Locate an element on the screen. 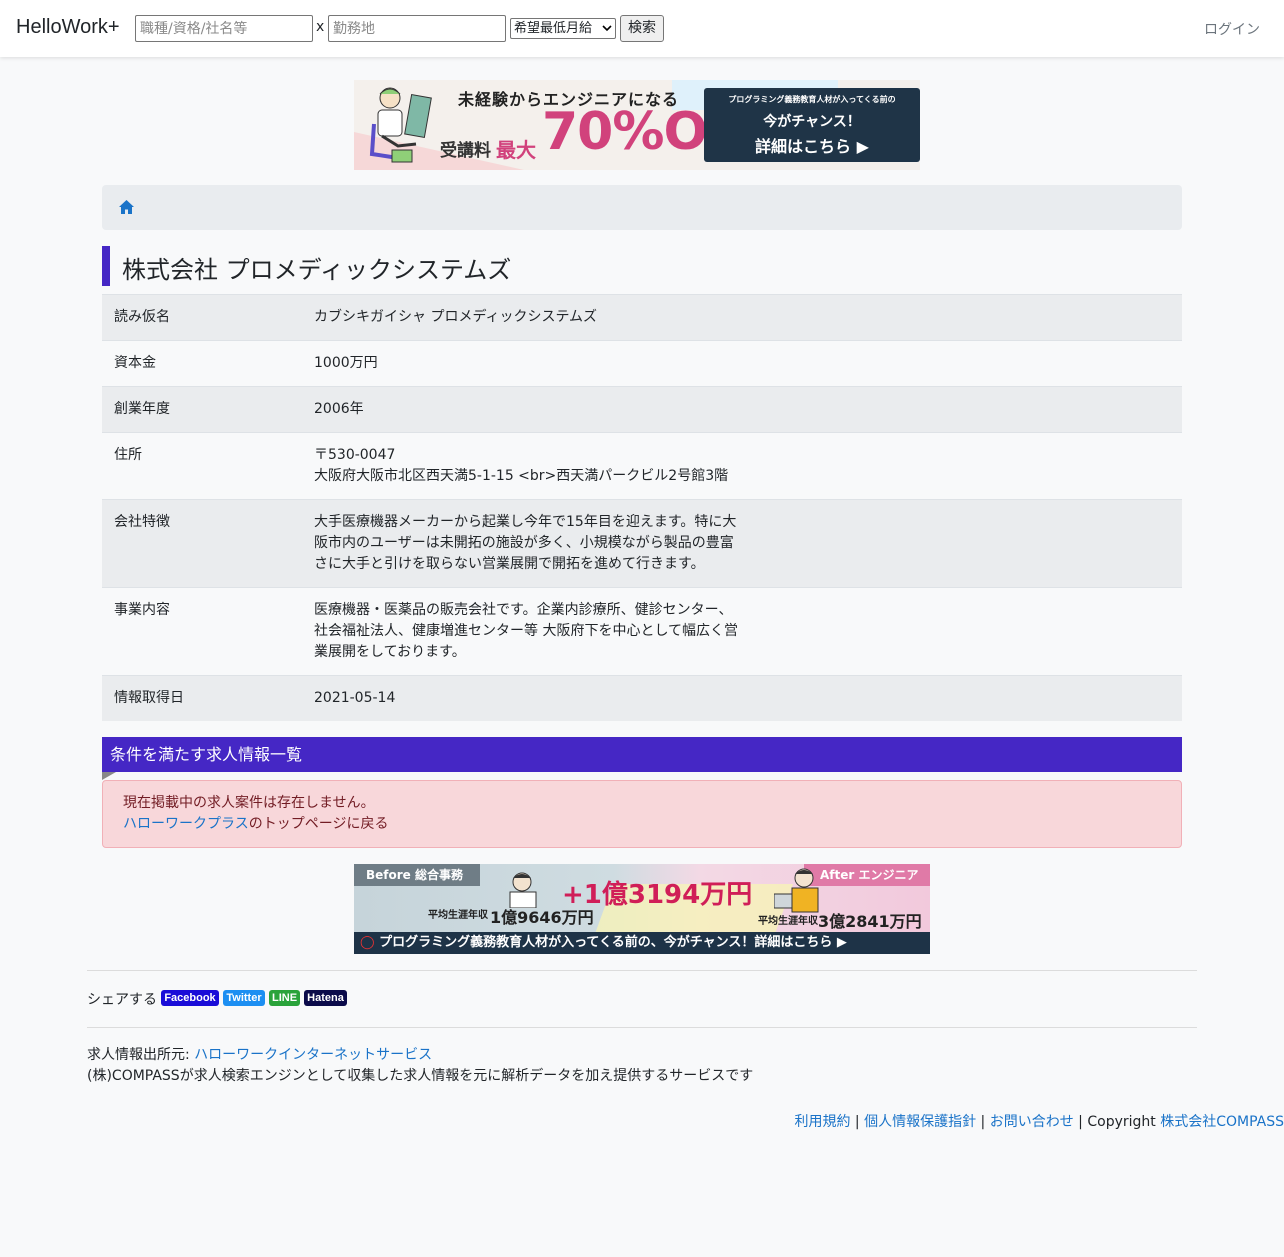  engineer-illustration is located at coordinates (796, 890).